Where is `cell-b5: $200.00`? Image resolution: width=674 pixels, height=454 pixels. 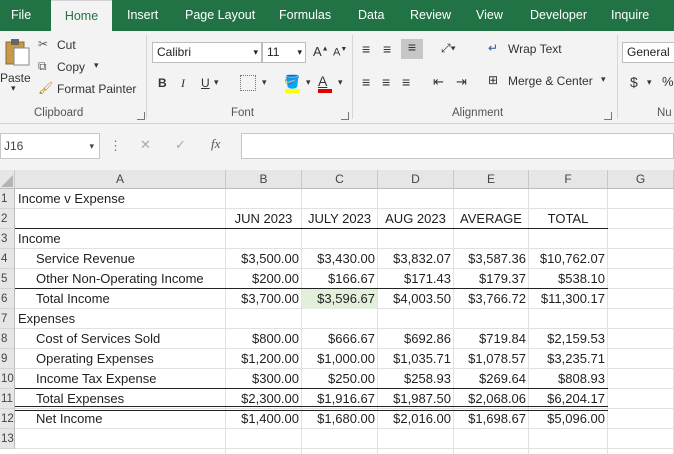
cell-b5: $200.00 is located at coordinates (263, 279).